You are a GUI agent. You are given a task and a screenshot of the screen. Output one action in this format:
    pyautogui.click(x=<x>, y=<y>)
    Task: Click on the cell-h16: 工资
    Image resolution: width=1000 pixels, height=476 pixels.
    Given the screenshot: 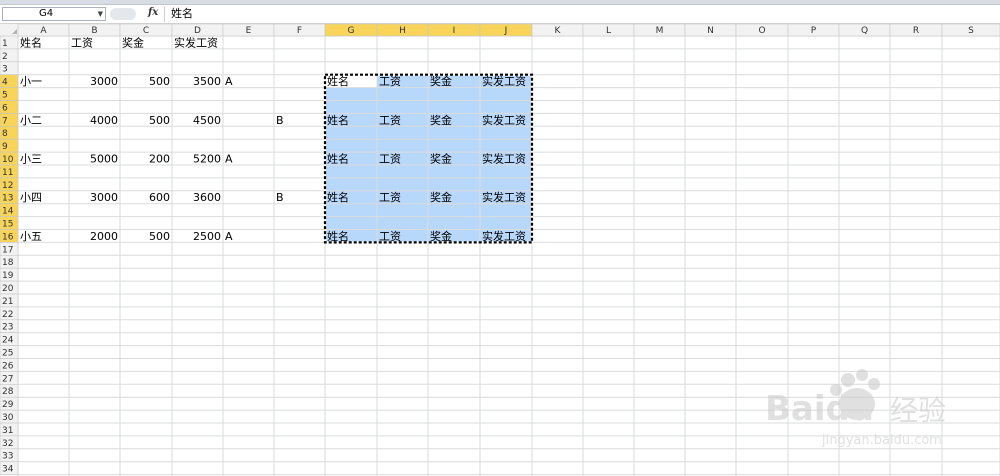 What is the action you would take?
    pyautogui.click(x=390, y=236)
    